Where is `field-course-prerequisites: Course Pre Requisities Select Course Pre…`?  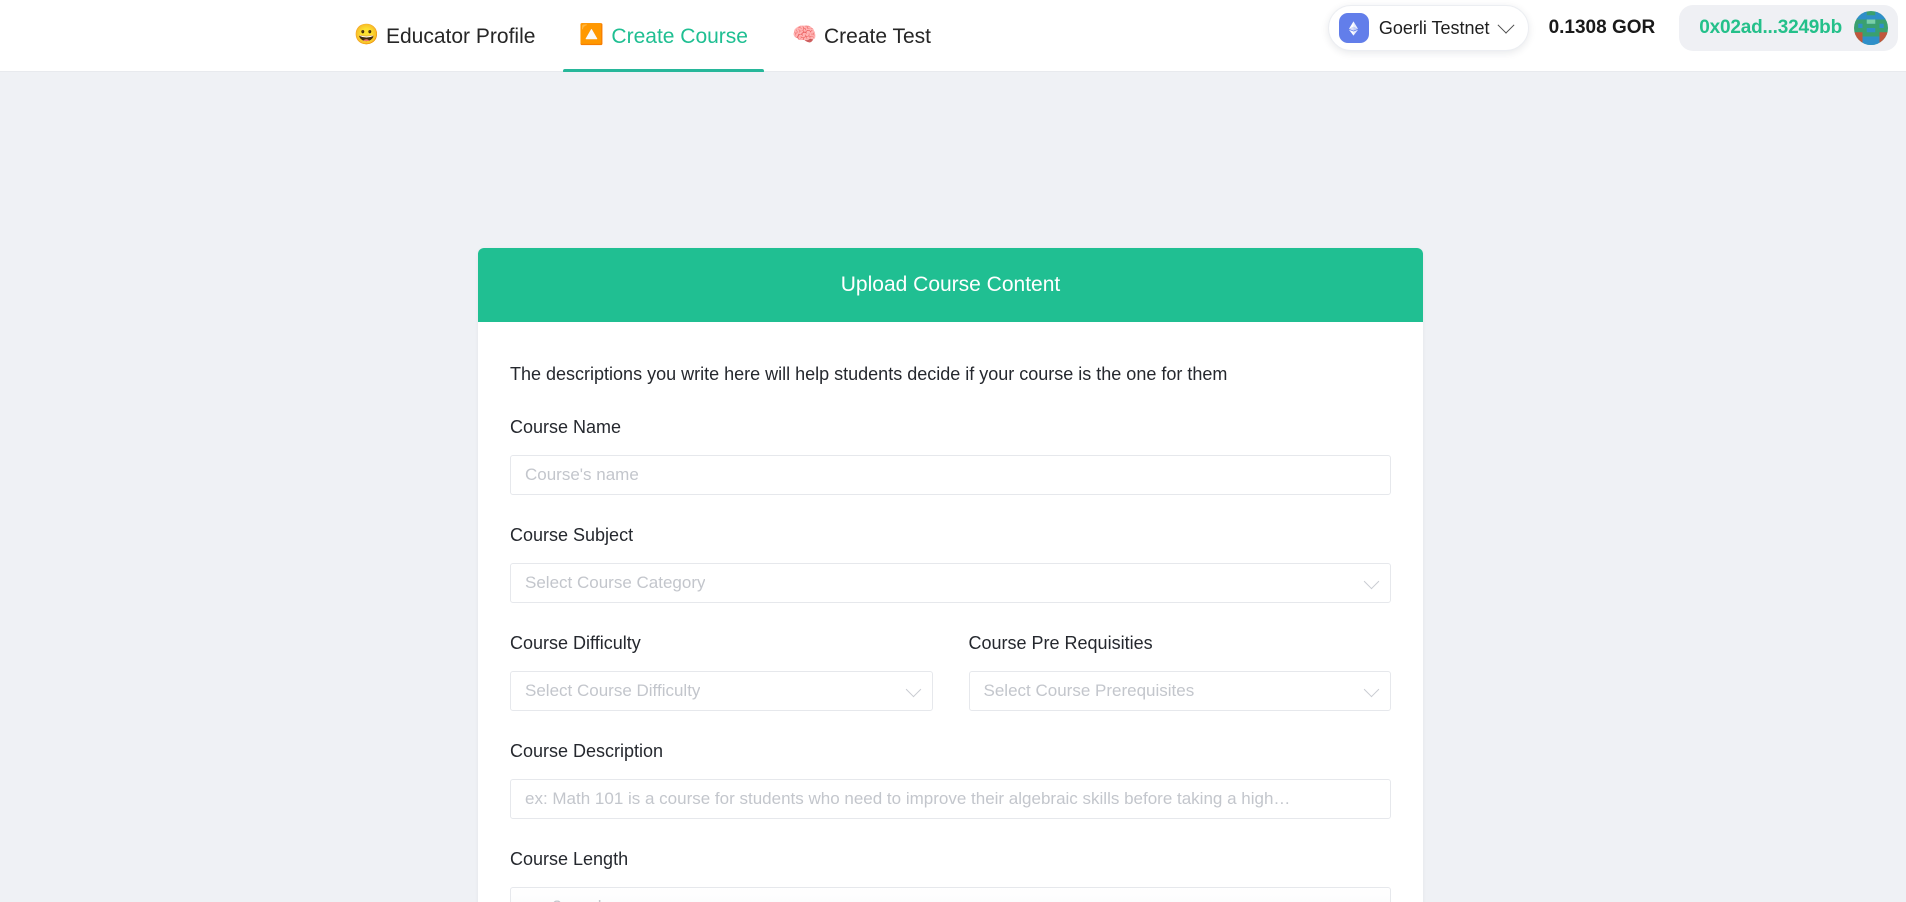
field-course-prerequisites: Course Pre Requisities Select Course Pre… is located at coordinates (1179, 672).